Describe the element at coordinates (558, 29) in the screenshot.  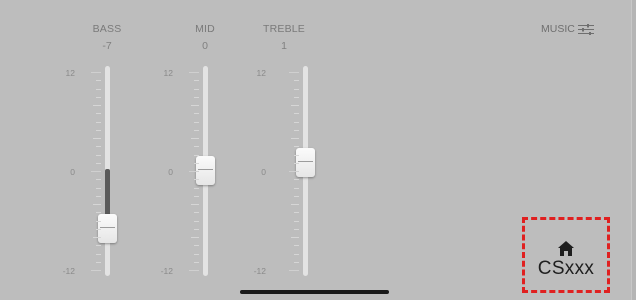
I see `sound-mode-label: MUSIC` at that location.